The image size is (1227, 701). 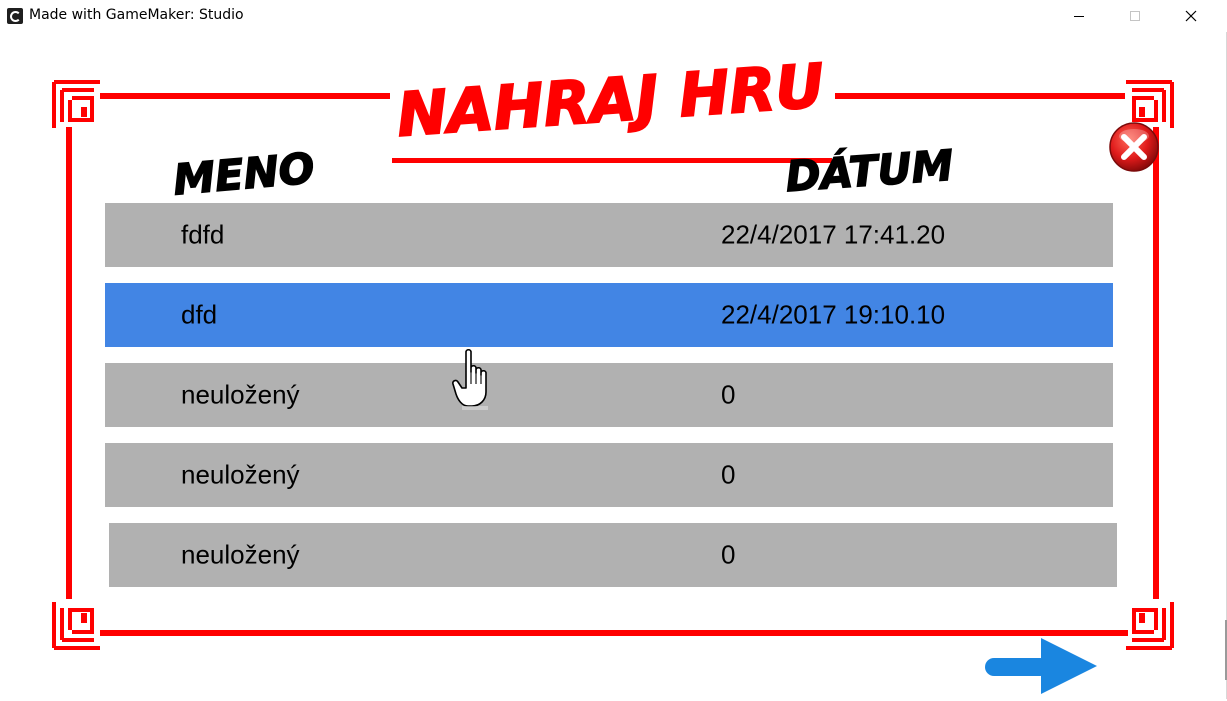 What do you see at coordinates (15, 16) in the screenshot?
I see `gamemaker-icon` at bounding box center [15, 16].